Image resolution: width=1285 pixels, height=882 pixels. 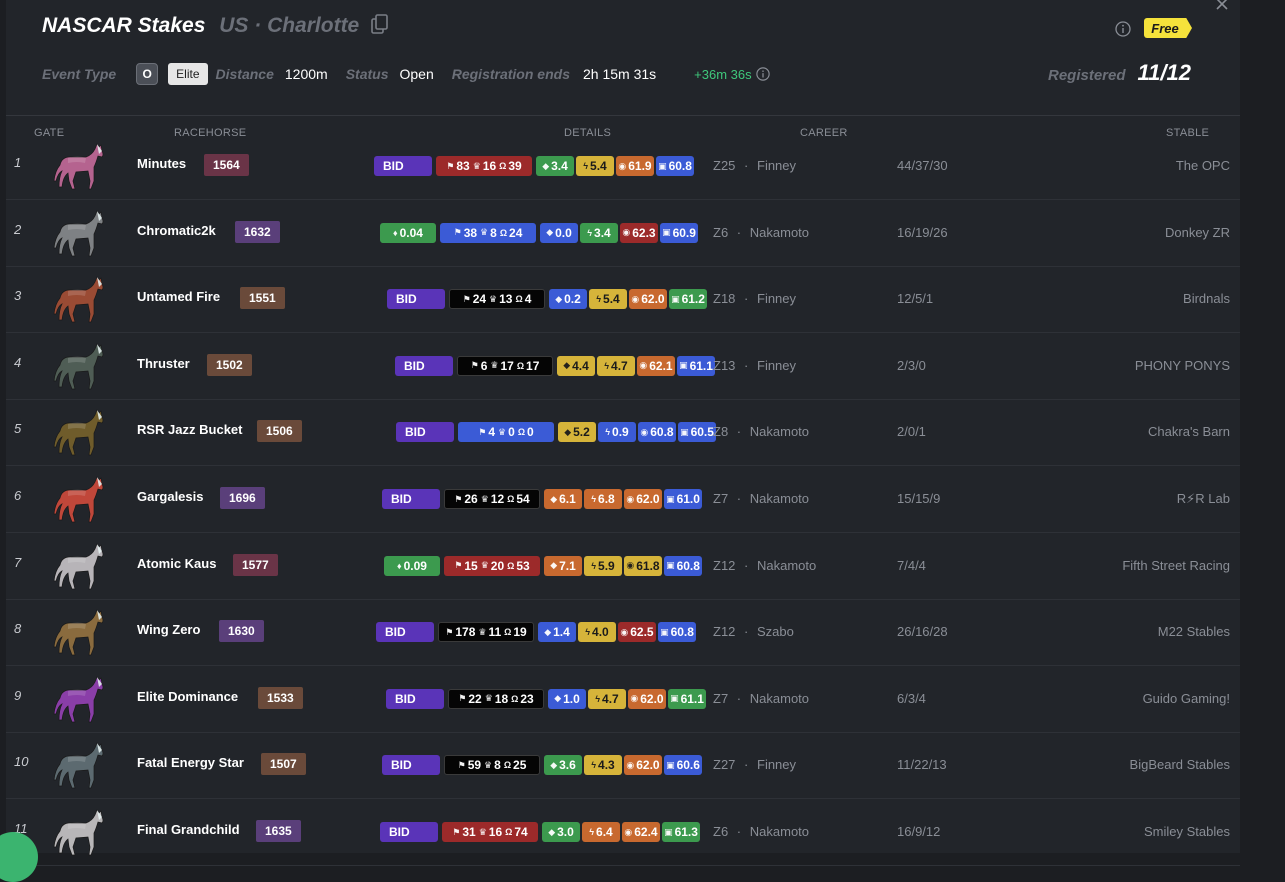 I want to click on race-stats: ⚑ 178 ♛ 11 Ω 19, so click(x=486, y=632).